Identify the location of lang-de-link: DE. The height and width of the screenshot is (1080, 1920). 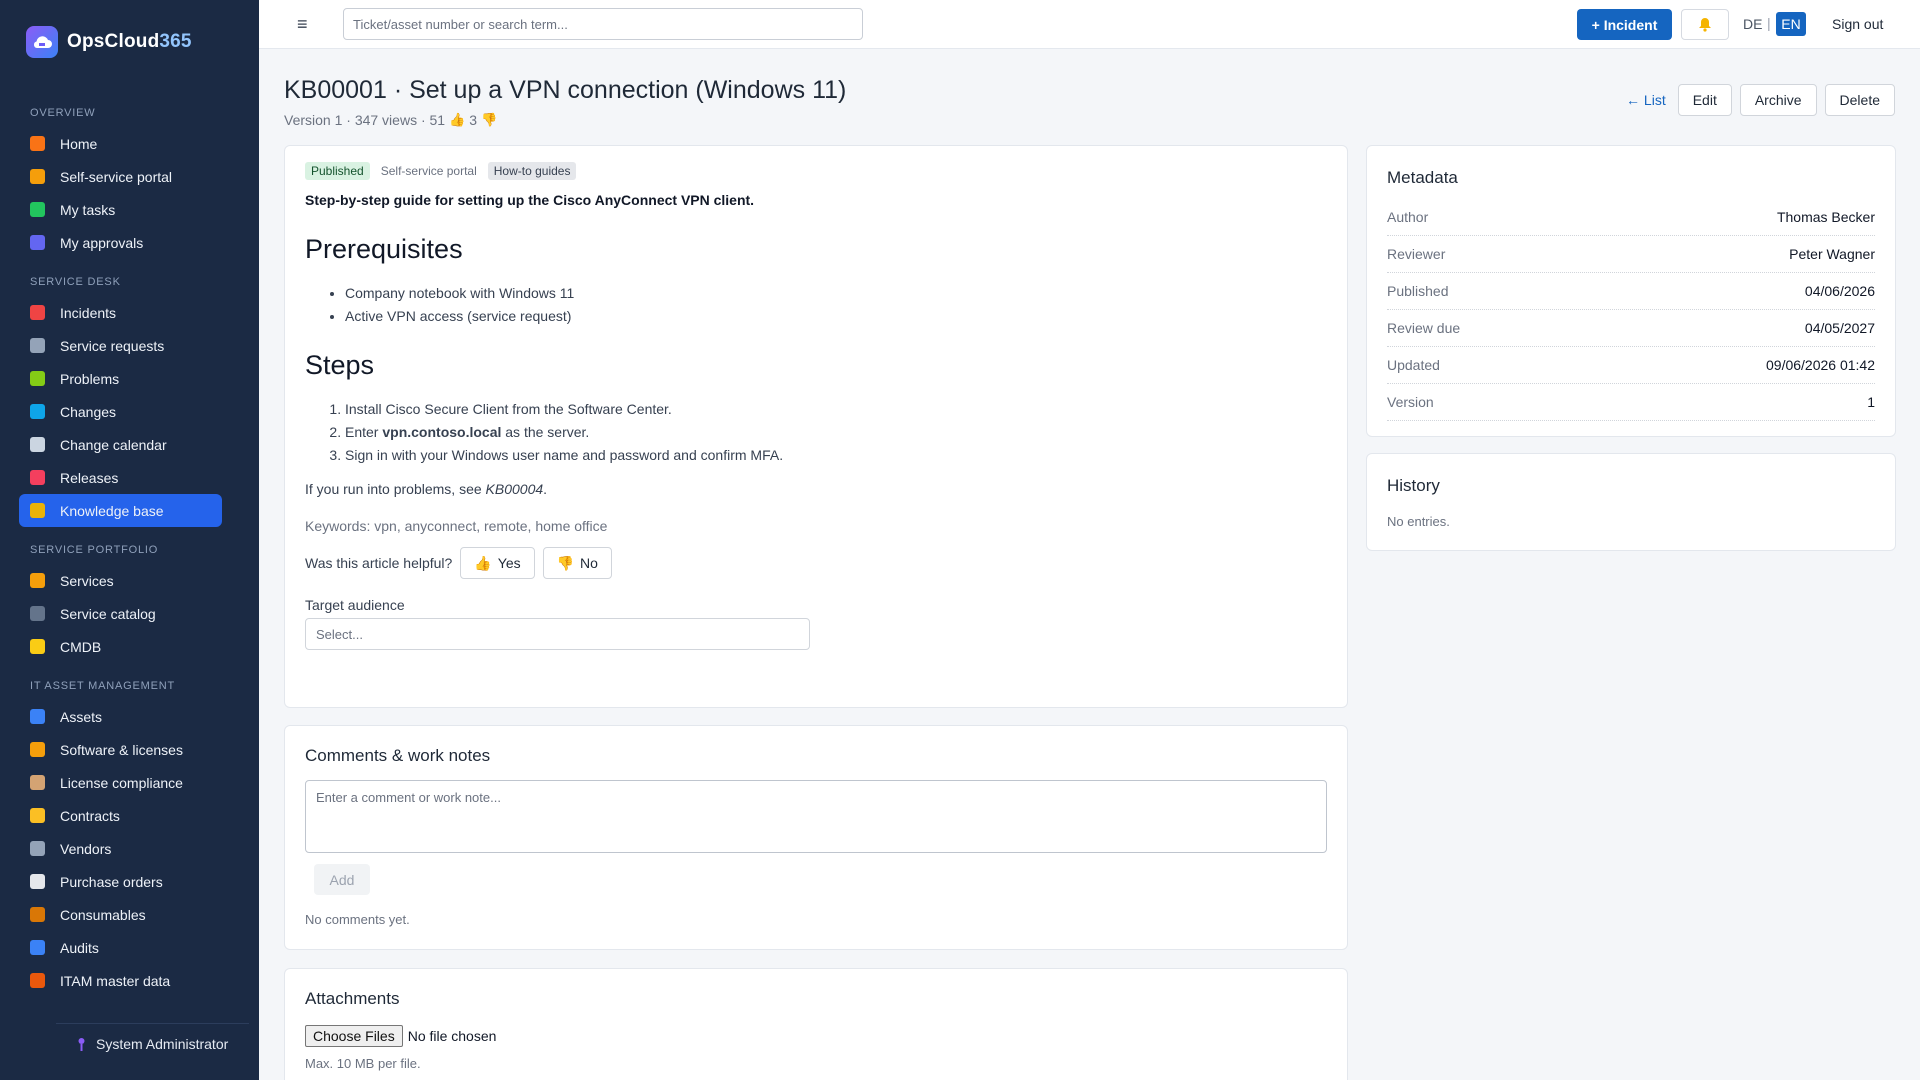
(1752, 24).